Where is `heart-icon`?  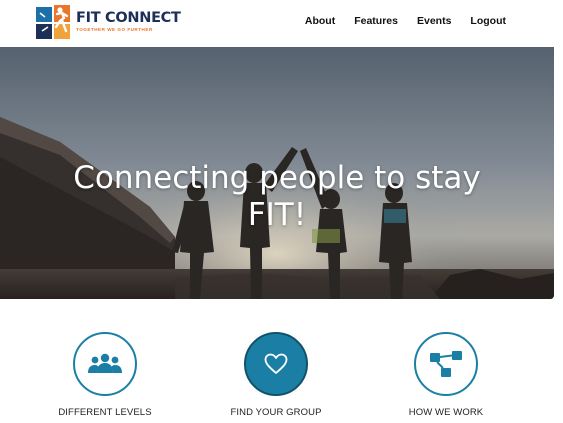 heart-icon is located at coordinates (276, 363).